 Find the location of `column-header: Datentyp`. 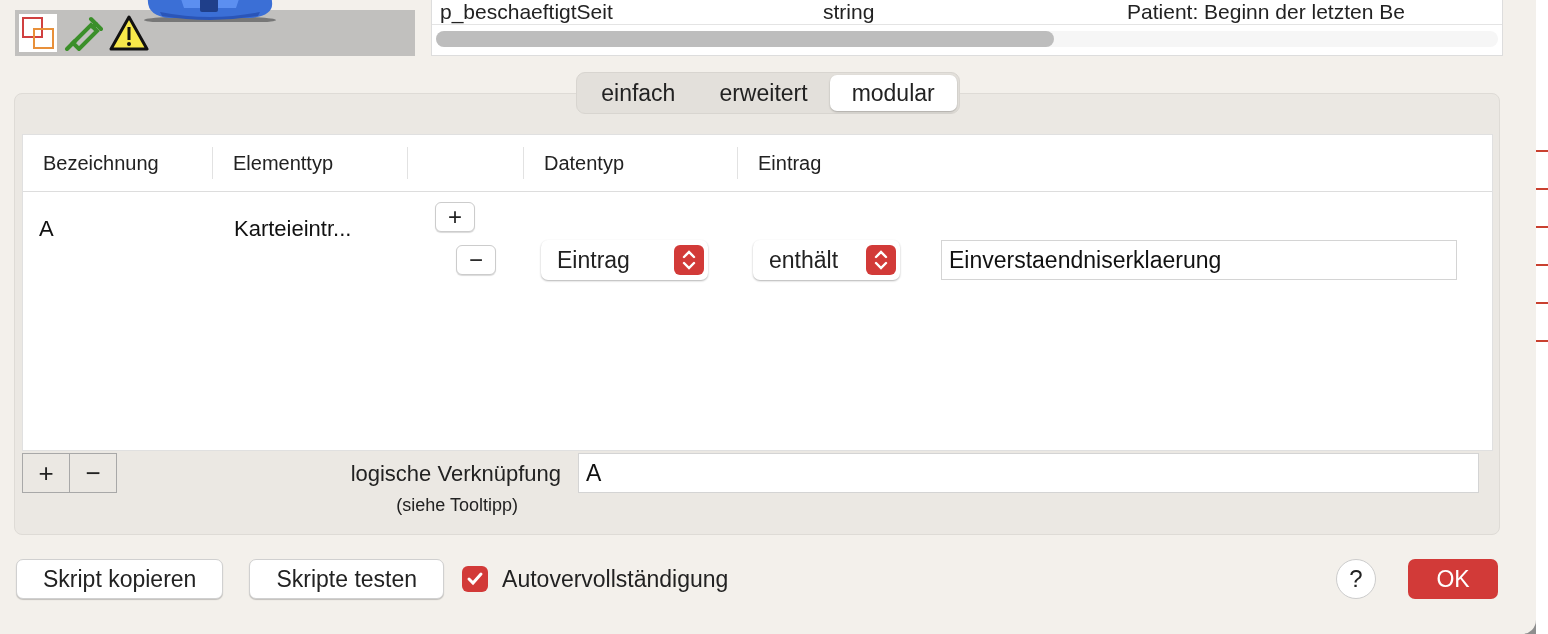

column-header: Datentyp is located at coordinates (631, 163).